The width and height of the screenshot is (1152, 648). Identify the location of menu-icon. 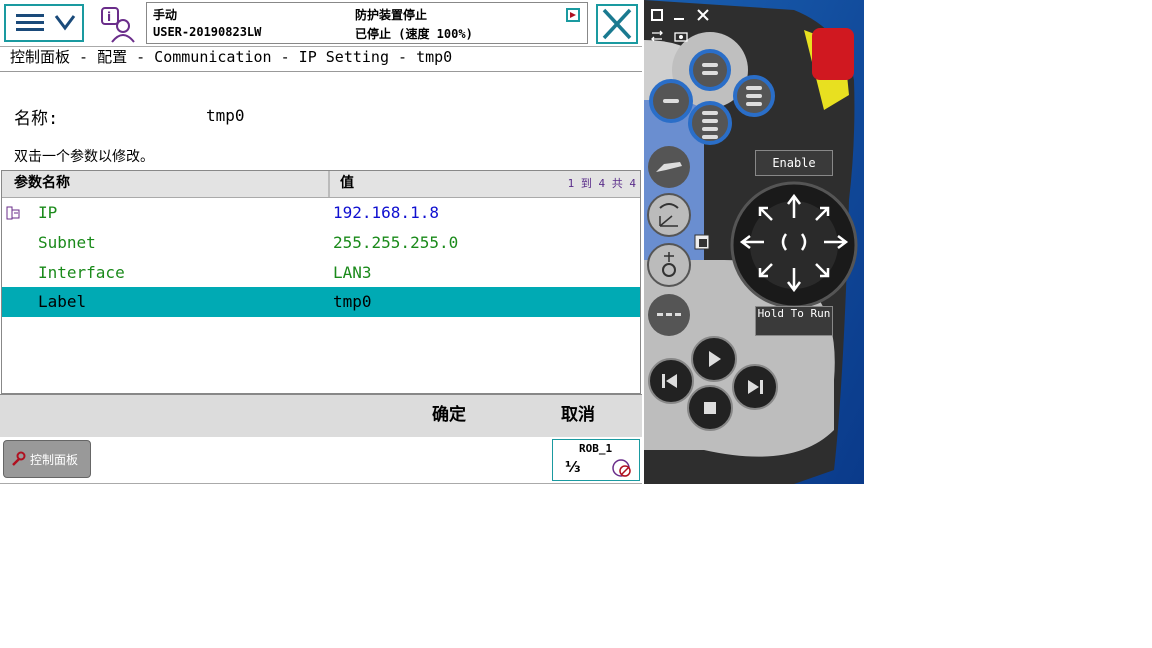
(46, 22).